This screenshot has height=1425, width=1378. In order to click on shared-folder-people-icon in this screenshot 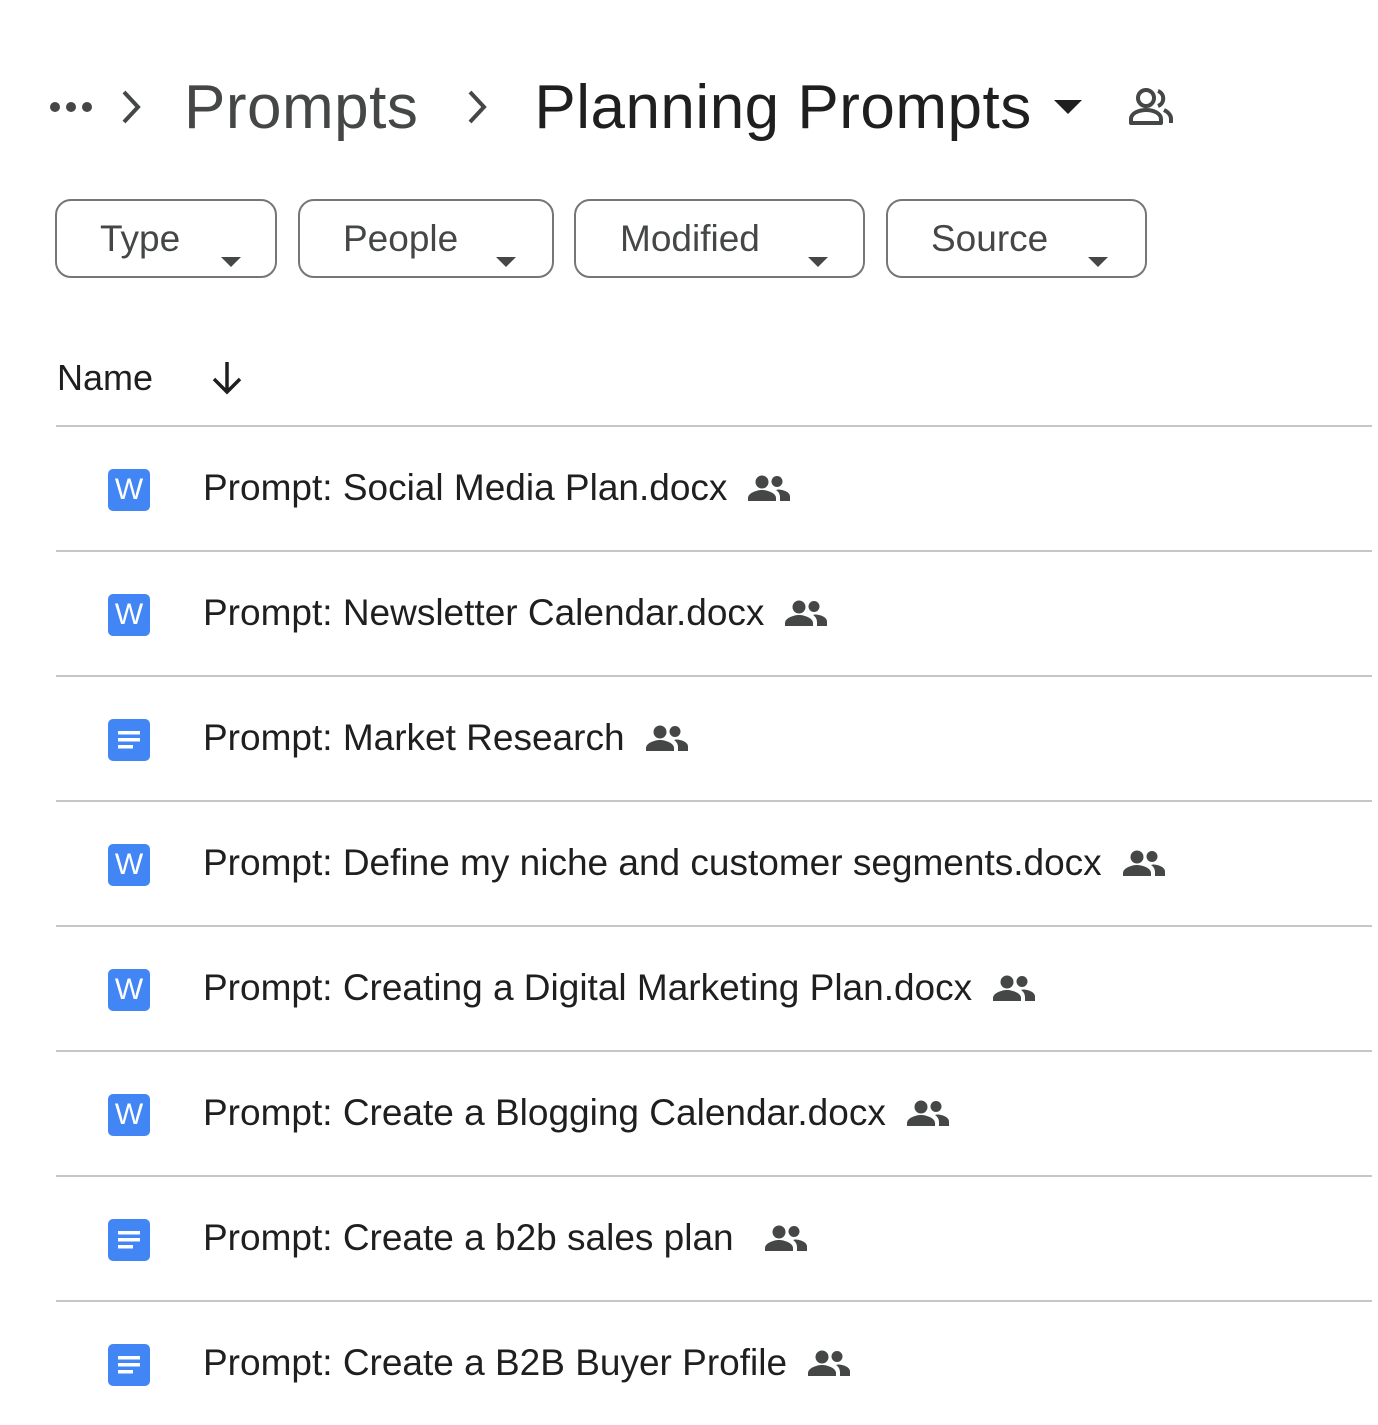, I will do `click(1151, 107)`.